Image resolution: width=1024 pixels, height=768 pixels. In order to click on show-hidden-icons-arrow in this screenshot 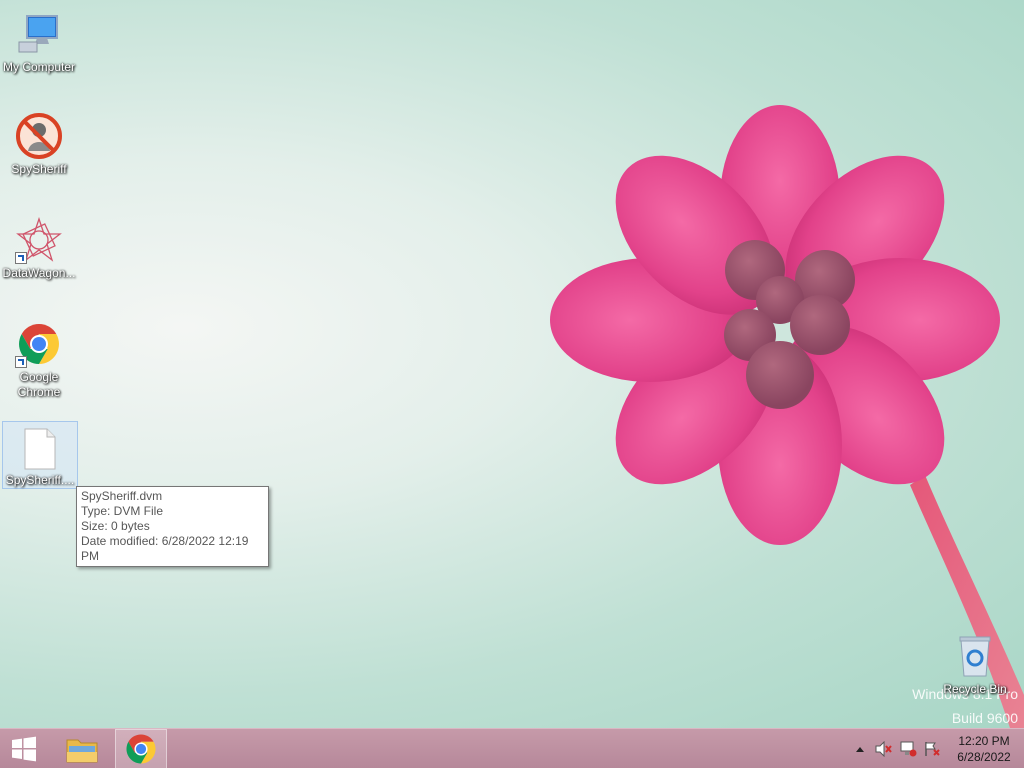, I will do `click(860, 749)`.